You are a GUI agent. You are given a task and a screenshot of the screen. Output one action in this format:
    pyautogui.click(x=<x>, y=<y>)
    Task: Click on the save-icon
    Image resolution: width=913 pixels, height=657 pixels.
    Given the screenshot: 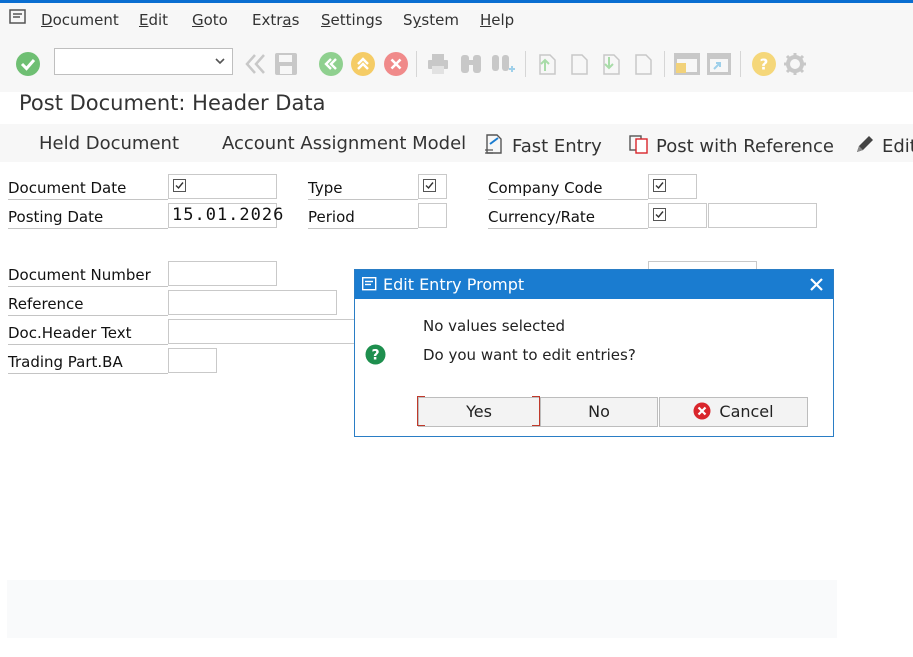 What is the action you would take?
    pyautogui.click(x=286, y=64)
    